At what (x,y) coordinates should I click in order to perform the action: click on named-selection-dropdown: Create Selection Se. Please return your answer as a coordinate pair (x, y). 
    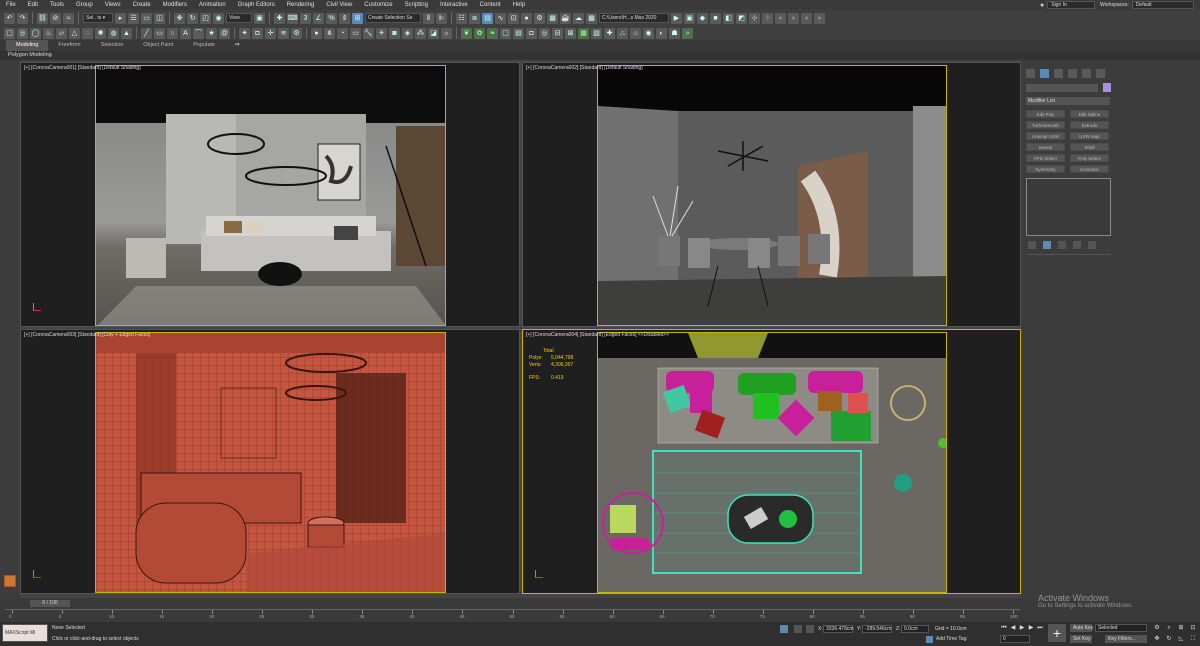
    Looking at the image, I should click on (393, 18).